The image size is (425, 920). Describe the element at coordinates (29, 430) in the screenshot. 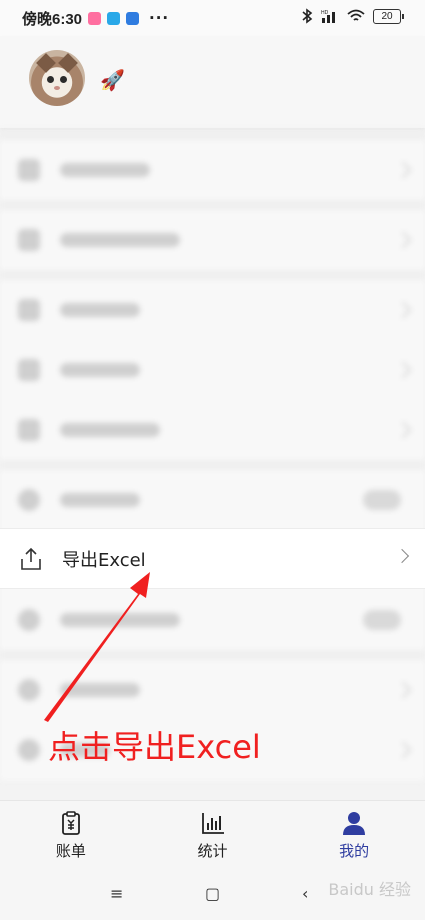

I see `widget-icon` at that location.